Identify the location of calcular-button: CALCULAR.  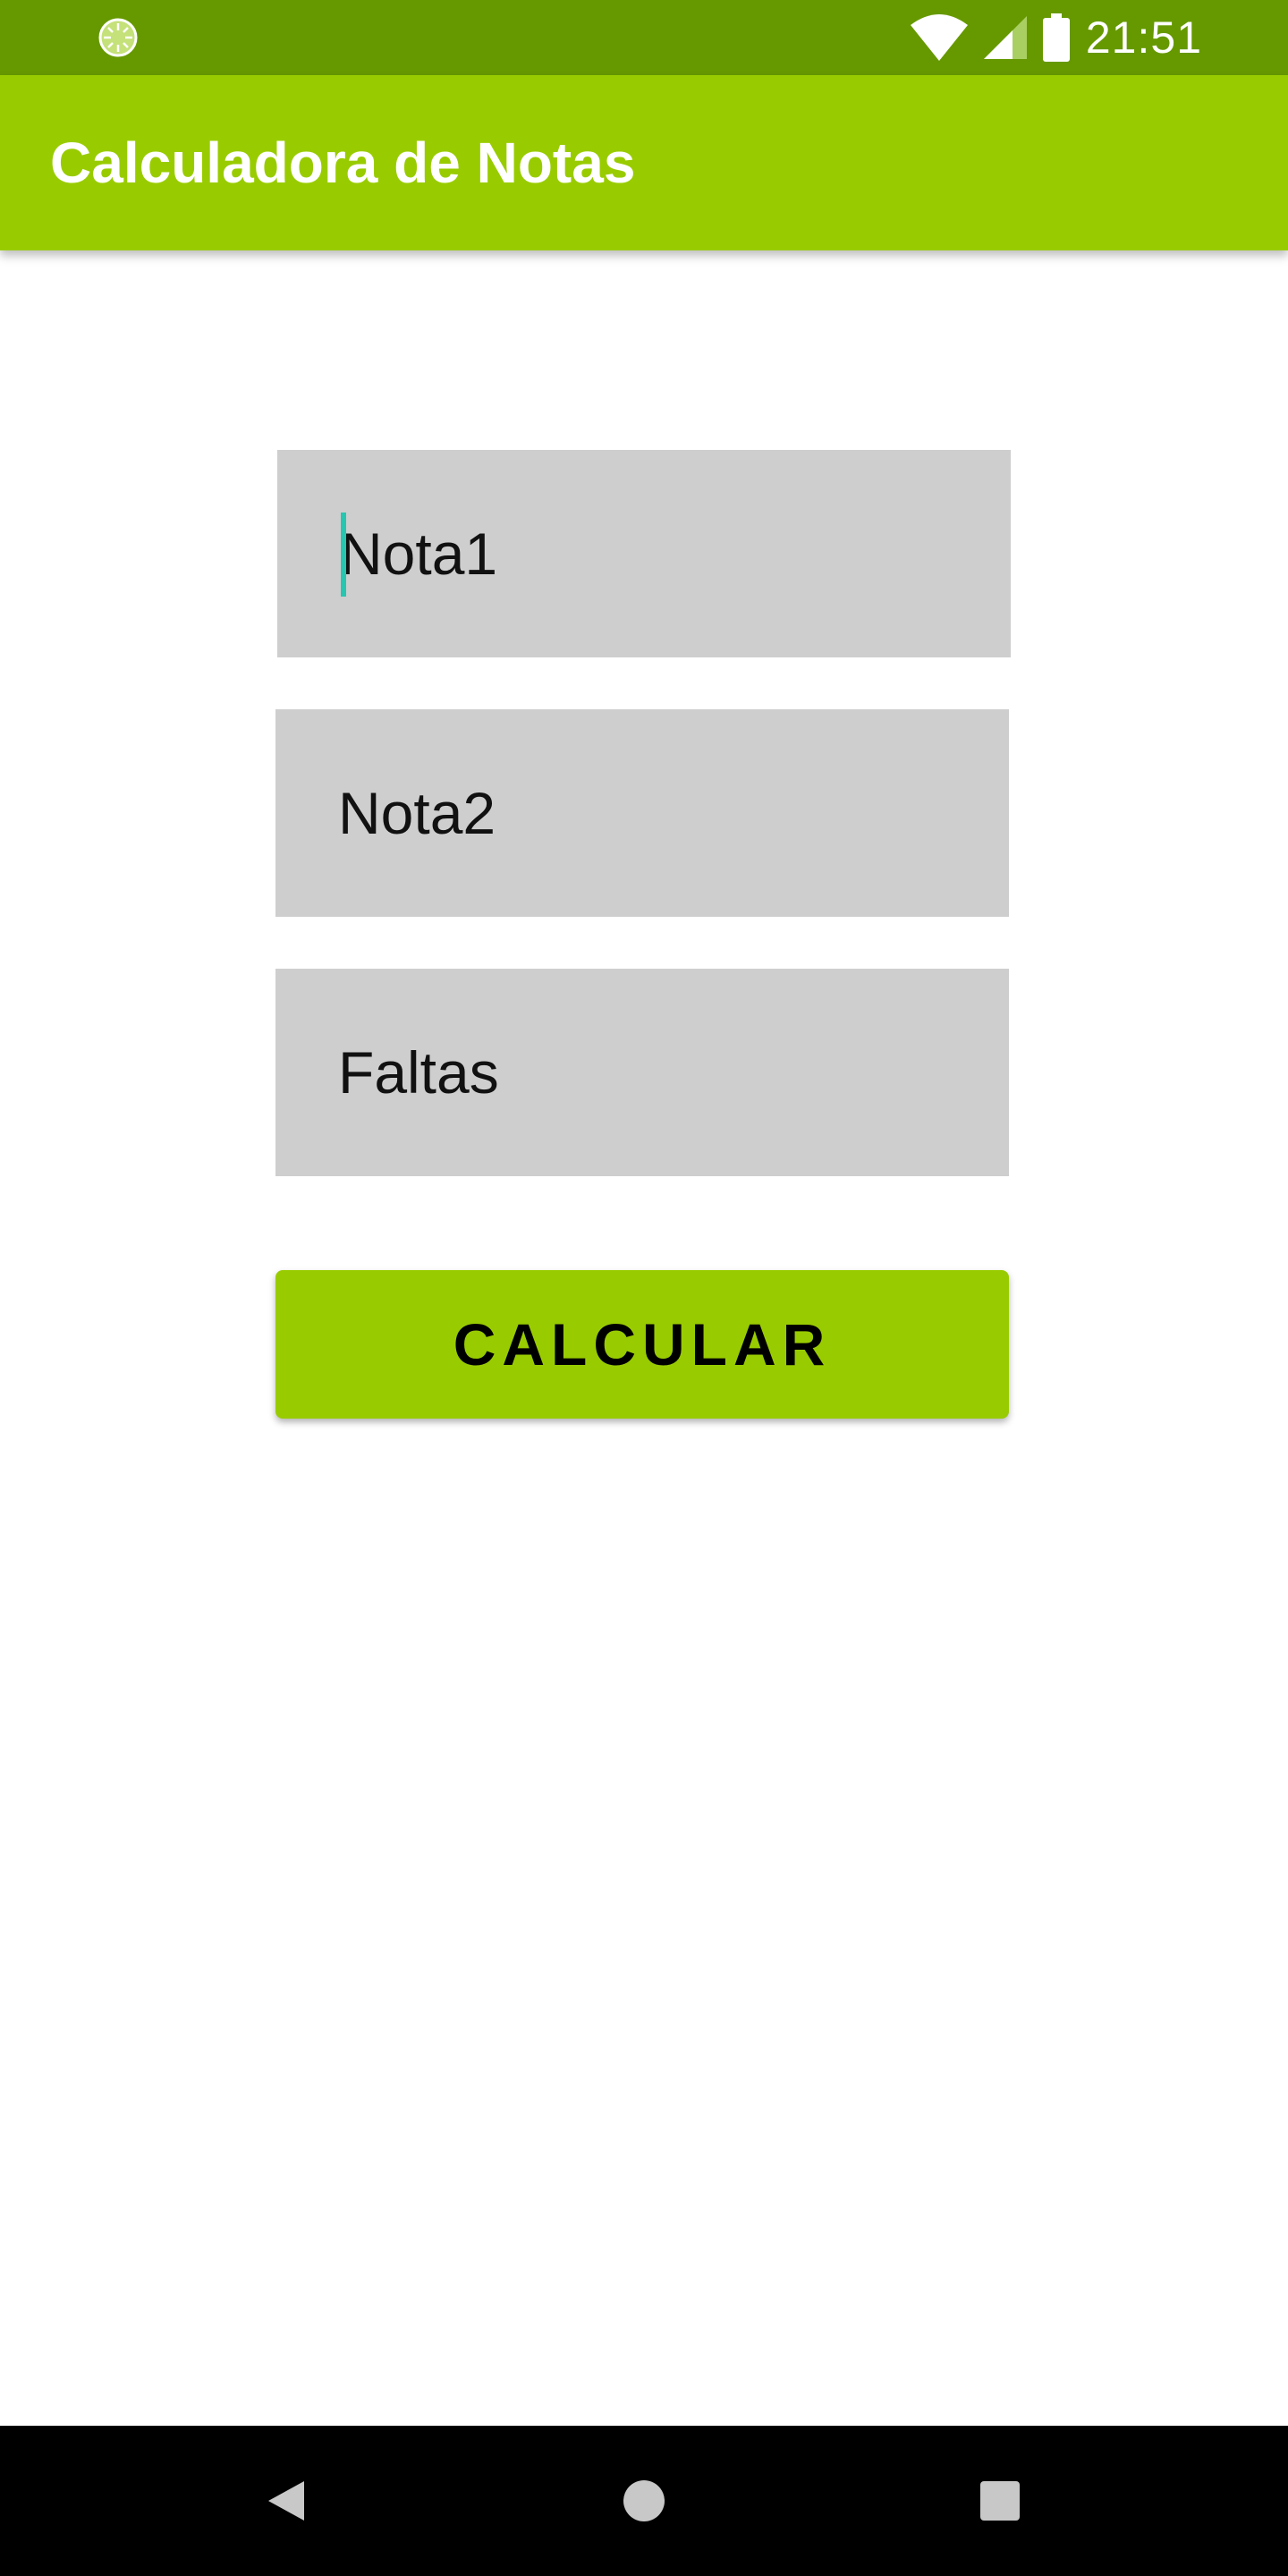
(642, 1344).